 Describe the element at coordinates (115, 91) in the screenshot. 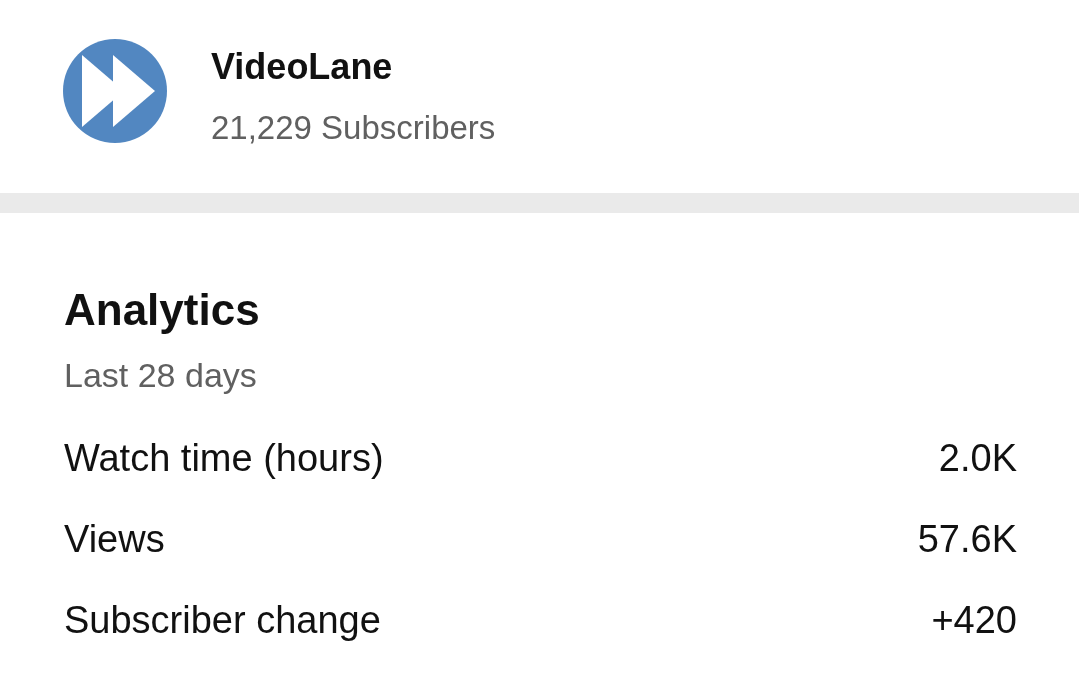

I see `fast-forward-logo-icon` at that location.